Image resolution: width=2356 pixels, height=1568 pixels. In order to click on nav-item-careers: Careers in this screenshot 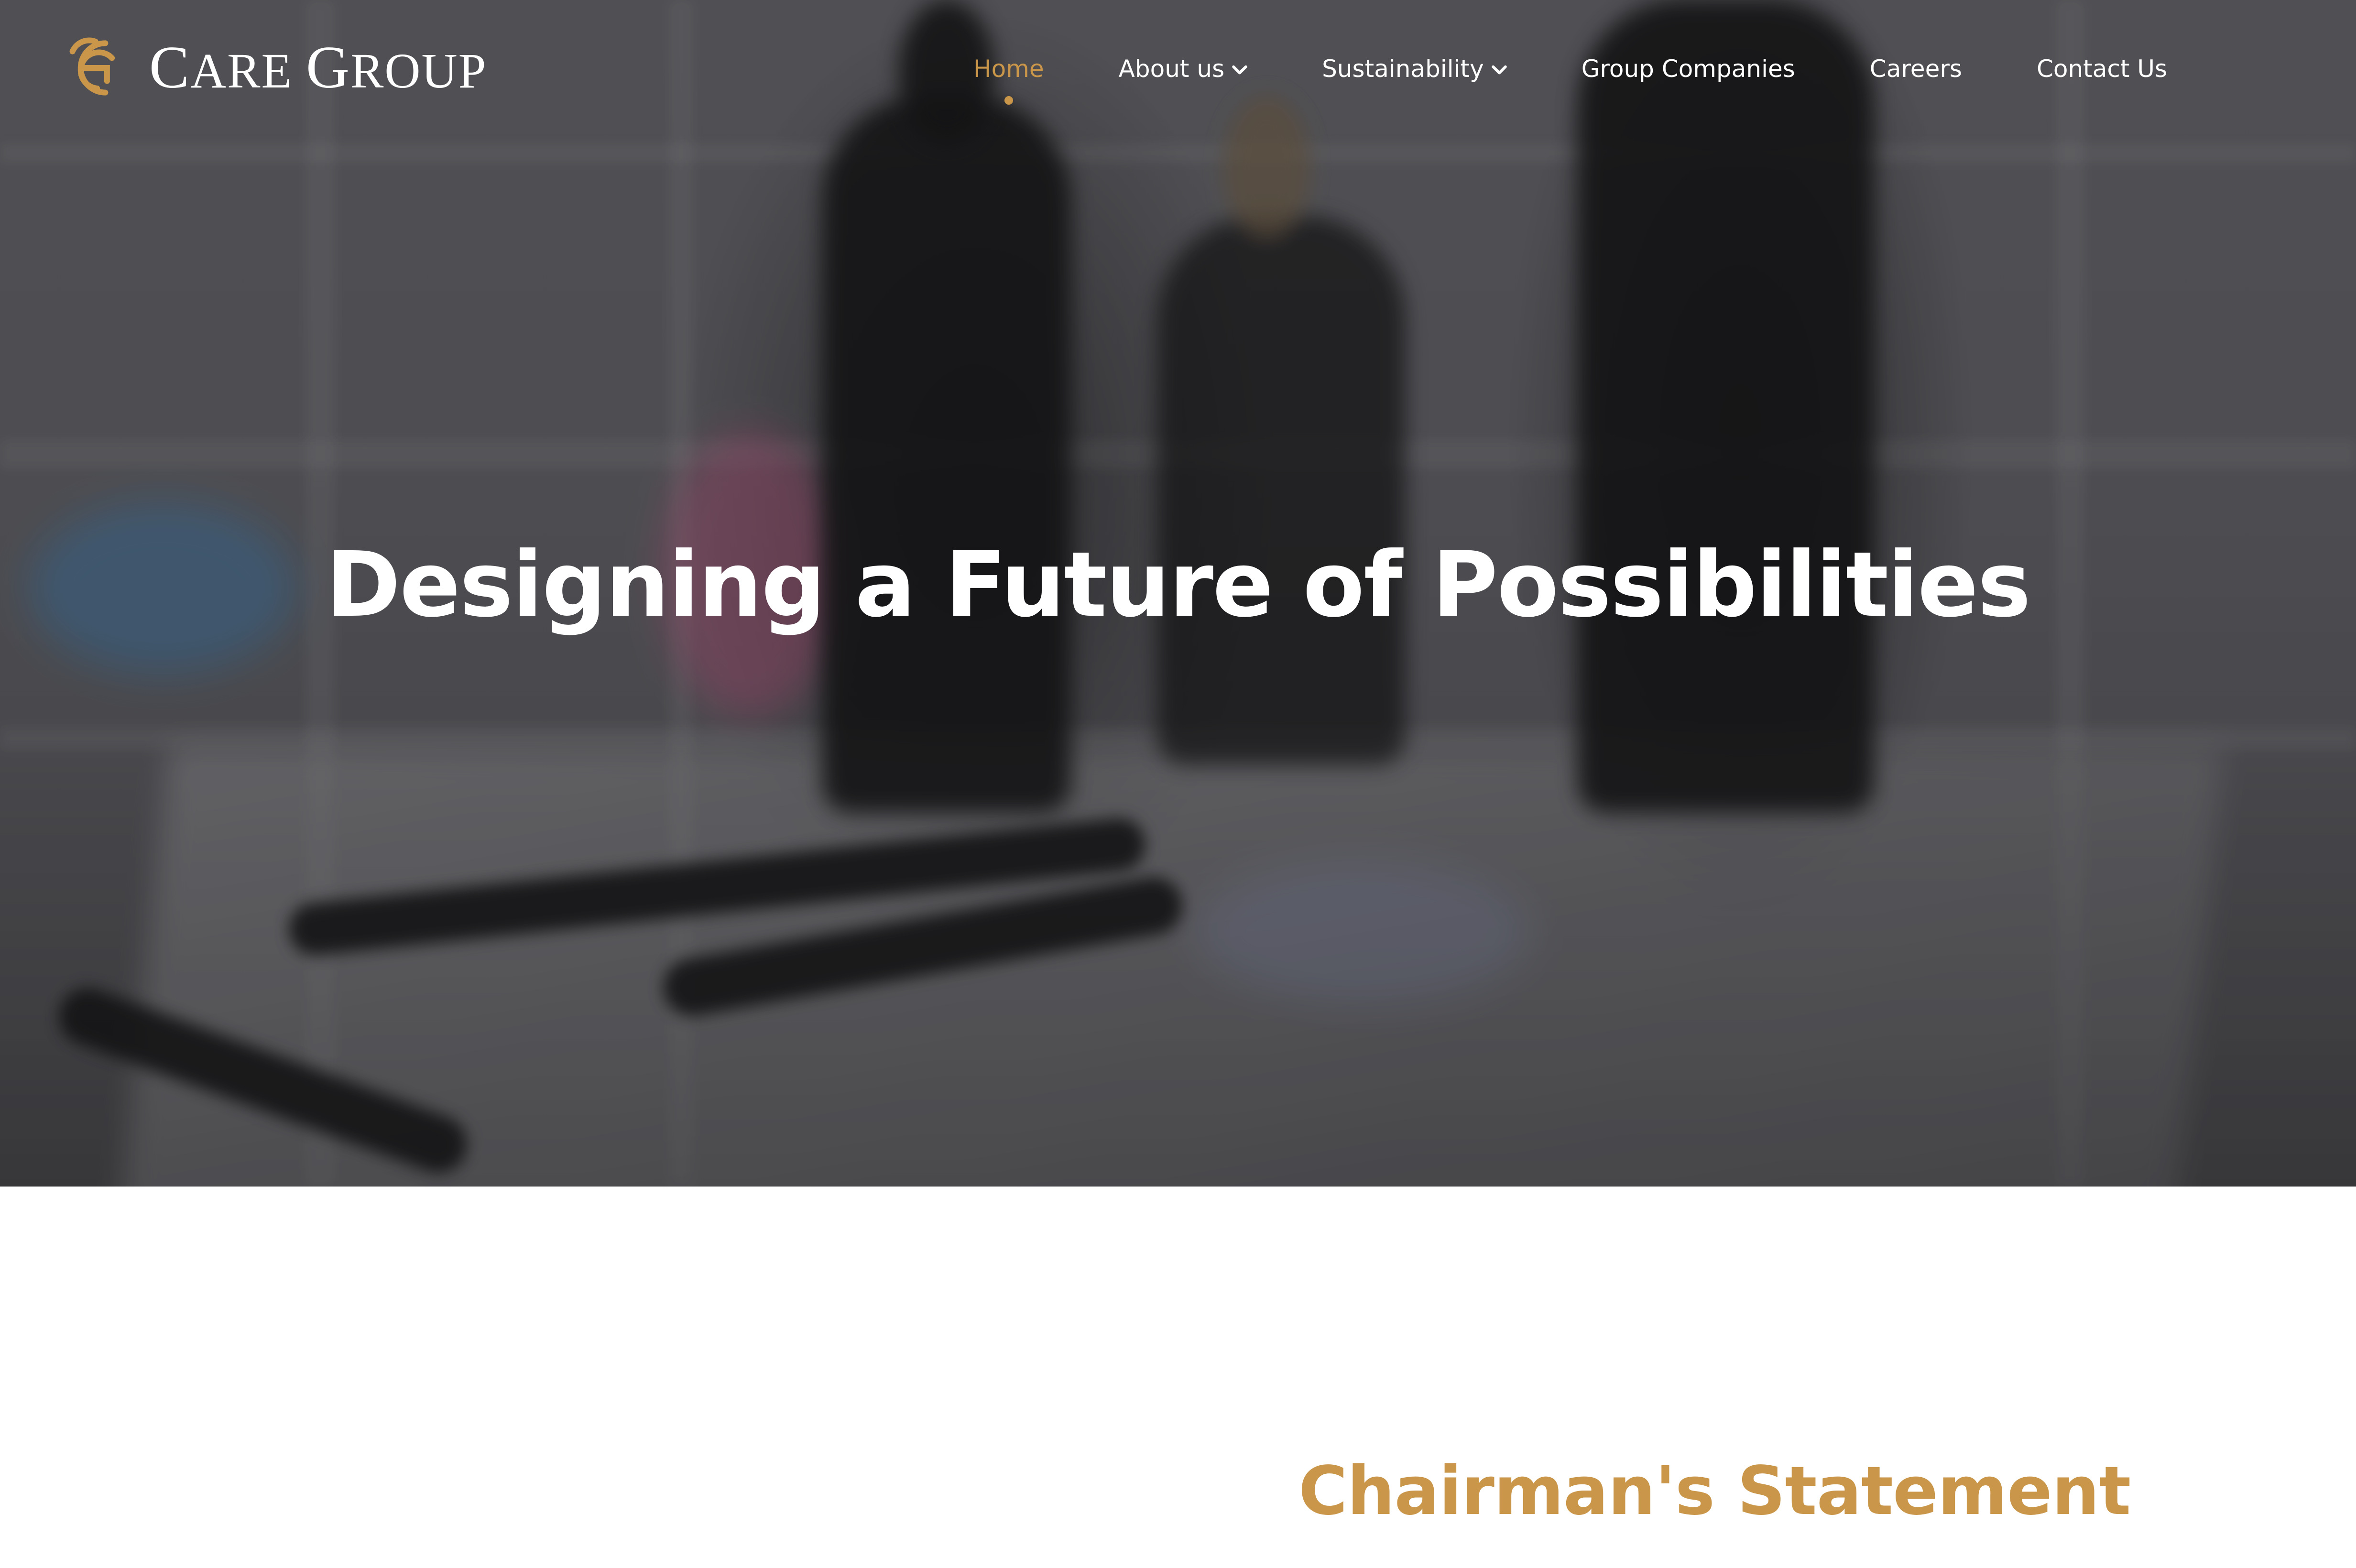, I will do `click(1916, 69)`.